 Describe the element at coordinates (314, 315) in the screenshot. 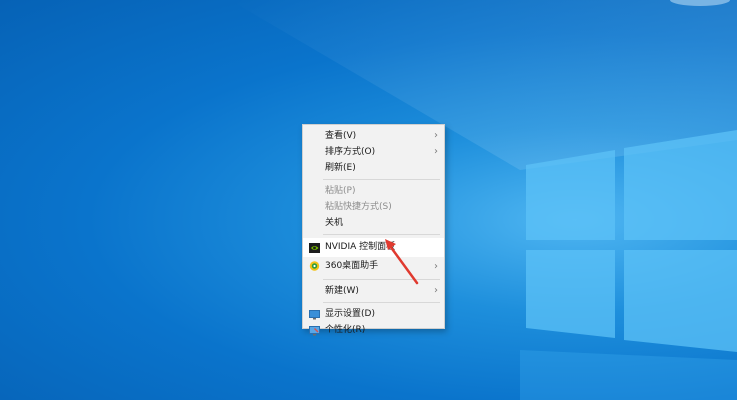

I see `display-icon` at that location.